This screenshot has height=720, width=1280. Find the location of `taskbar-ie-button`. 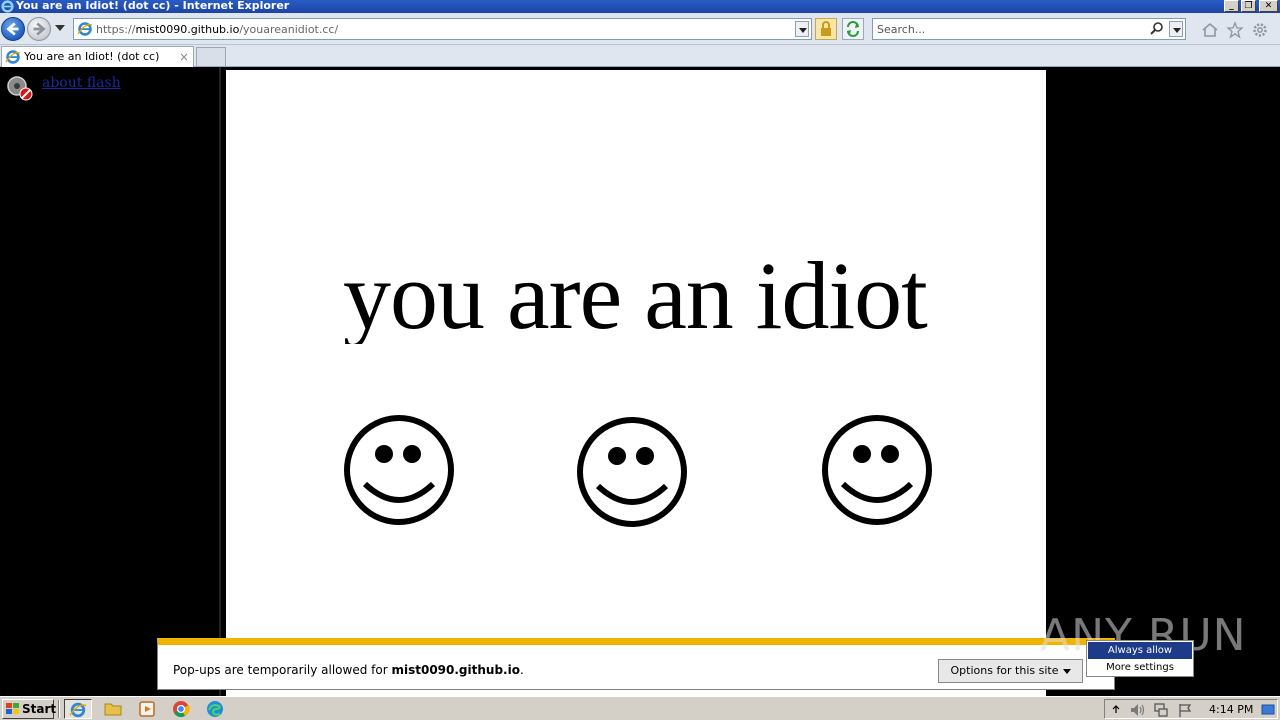

taskbar-ie-button is located at coordinates (78, 709).